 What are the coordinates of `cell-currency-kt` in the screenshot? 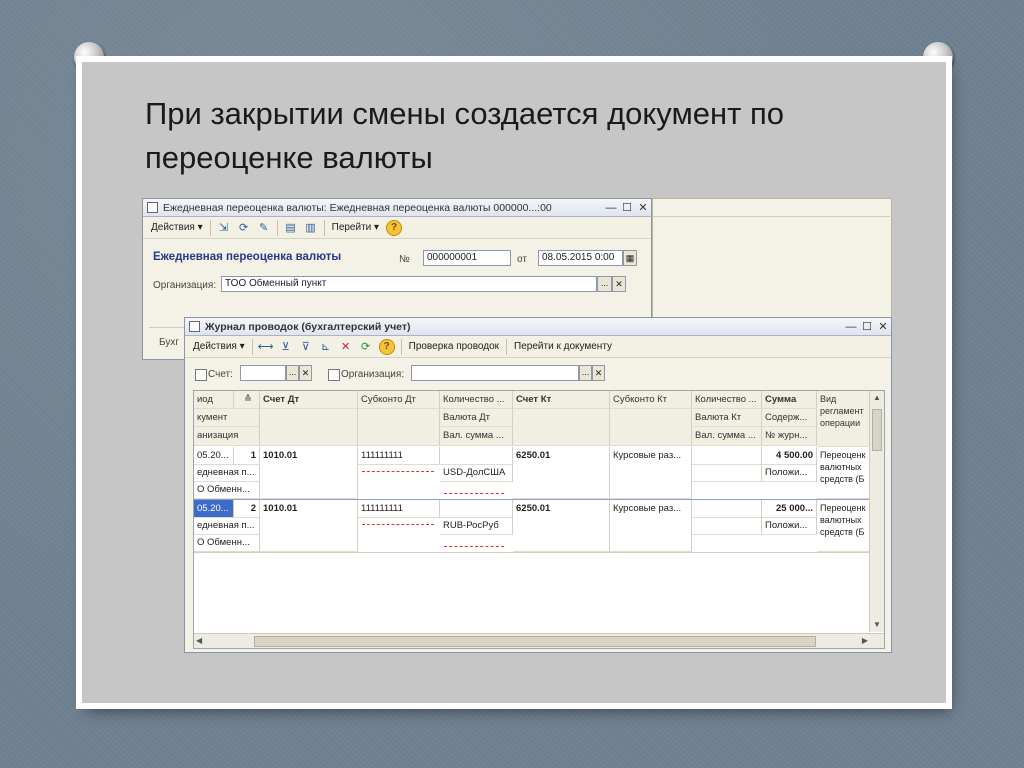 It's located at (727, 473).